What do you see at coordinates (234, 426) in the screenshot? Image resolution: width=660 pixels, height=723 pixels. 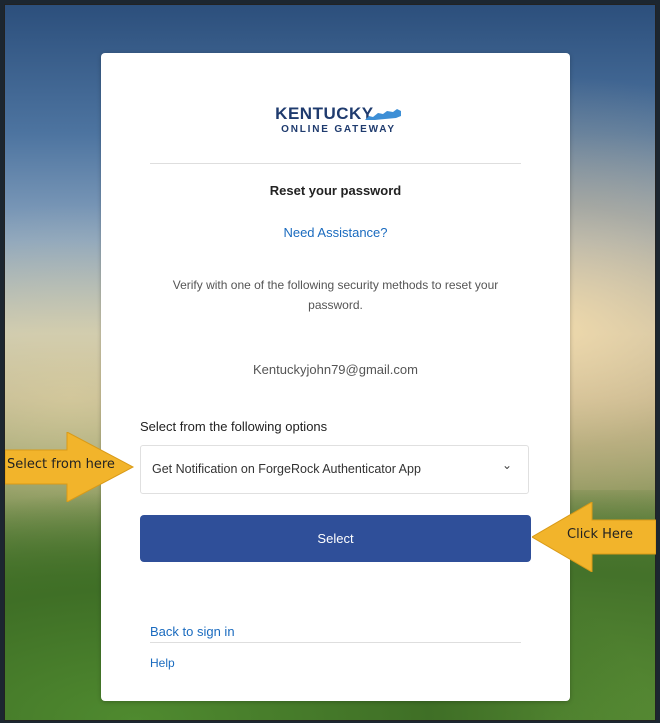 I see `options-label: Select from the following options` at bounding box center [234, 426].